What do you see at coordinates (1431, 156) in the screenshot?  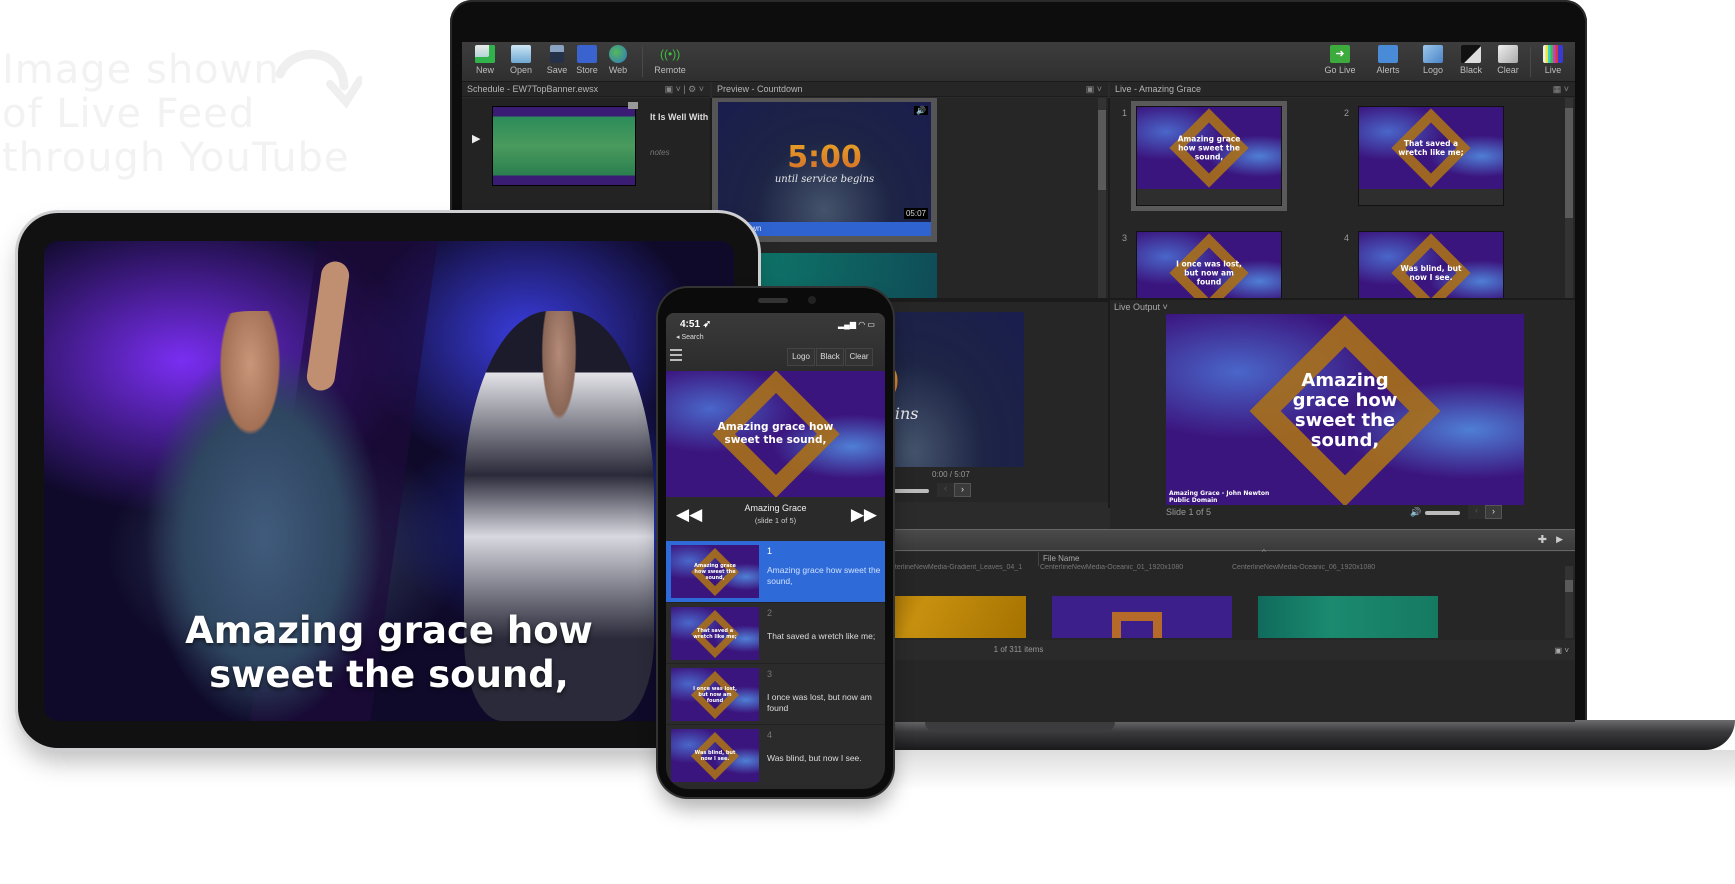 I see `live-slide-2: That saved a wretch like me;` at bounding box center [1431, 156].